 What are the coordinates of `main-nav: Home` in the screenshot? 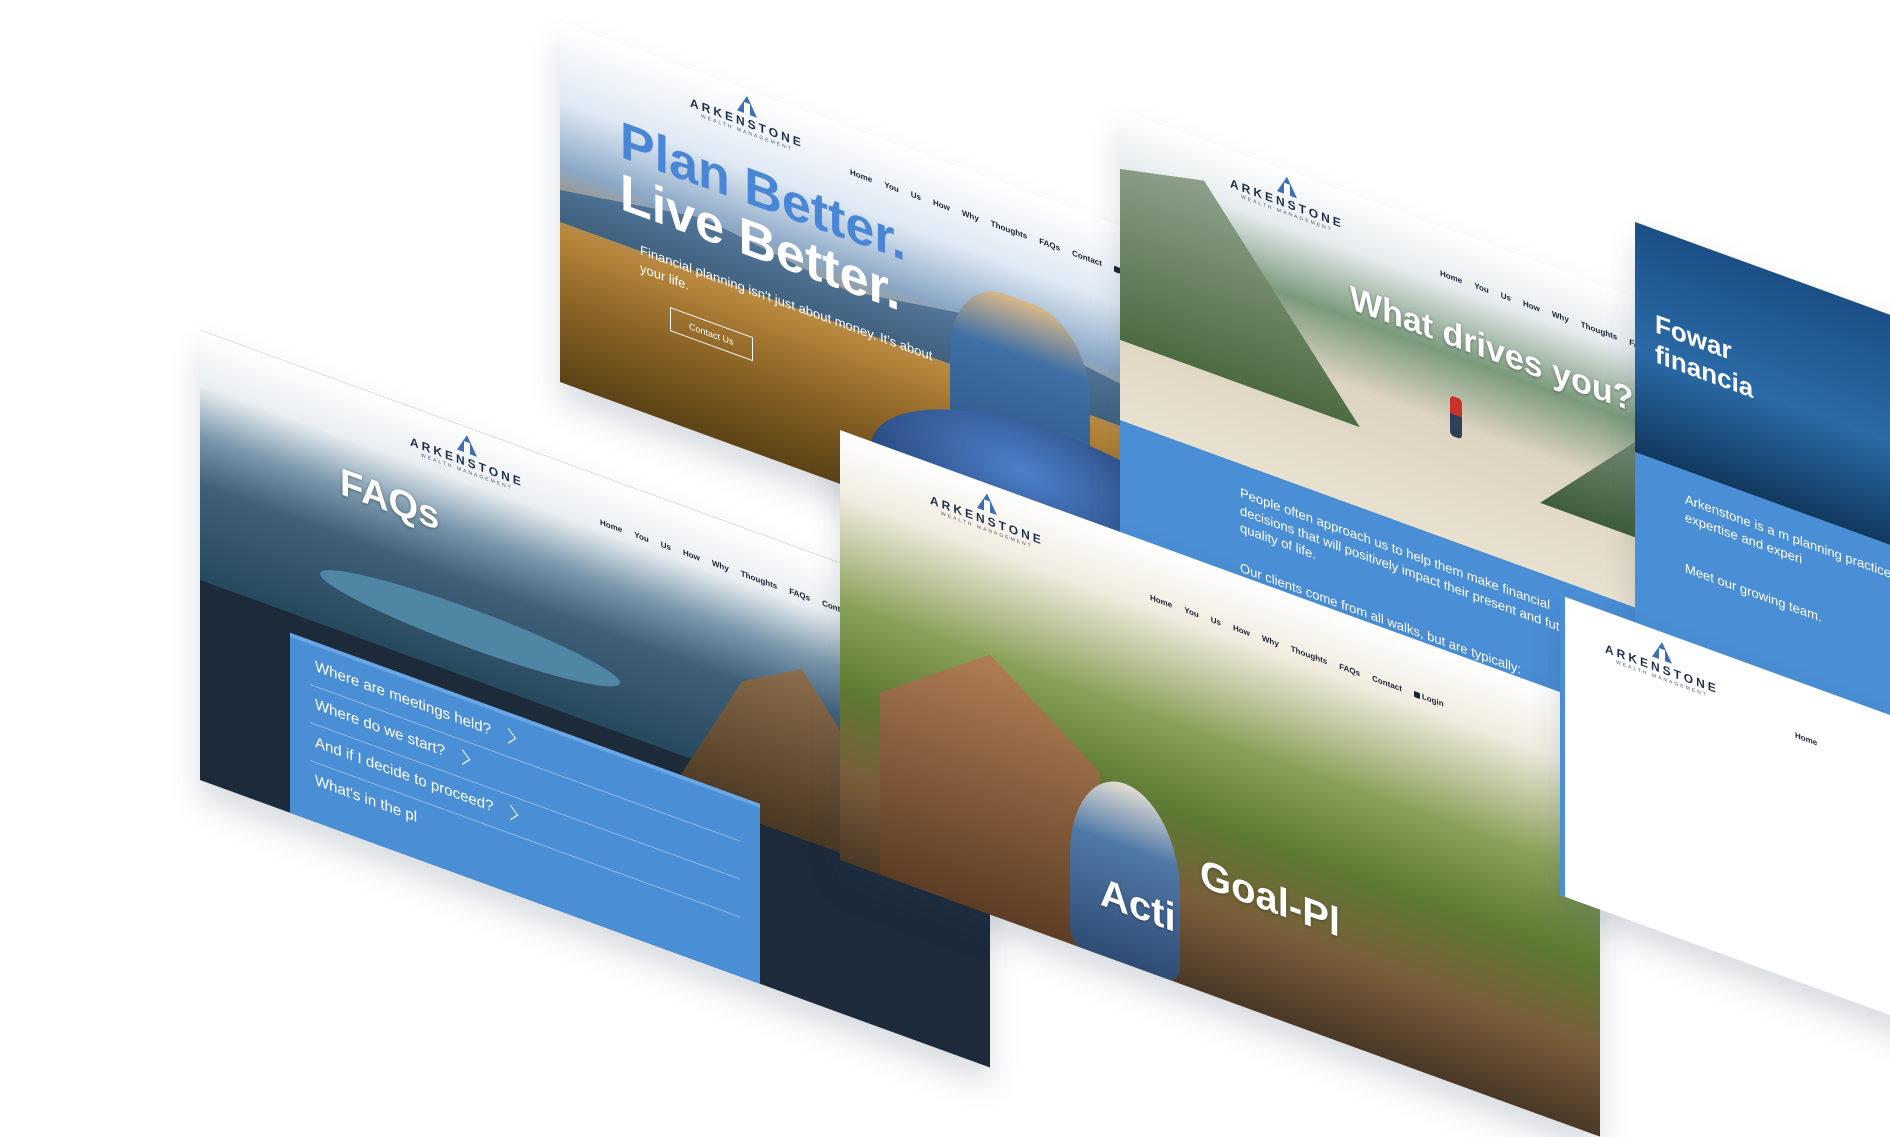 It's located at (1806, 739).